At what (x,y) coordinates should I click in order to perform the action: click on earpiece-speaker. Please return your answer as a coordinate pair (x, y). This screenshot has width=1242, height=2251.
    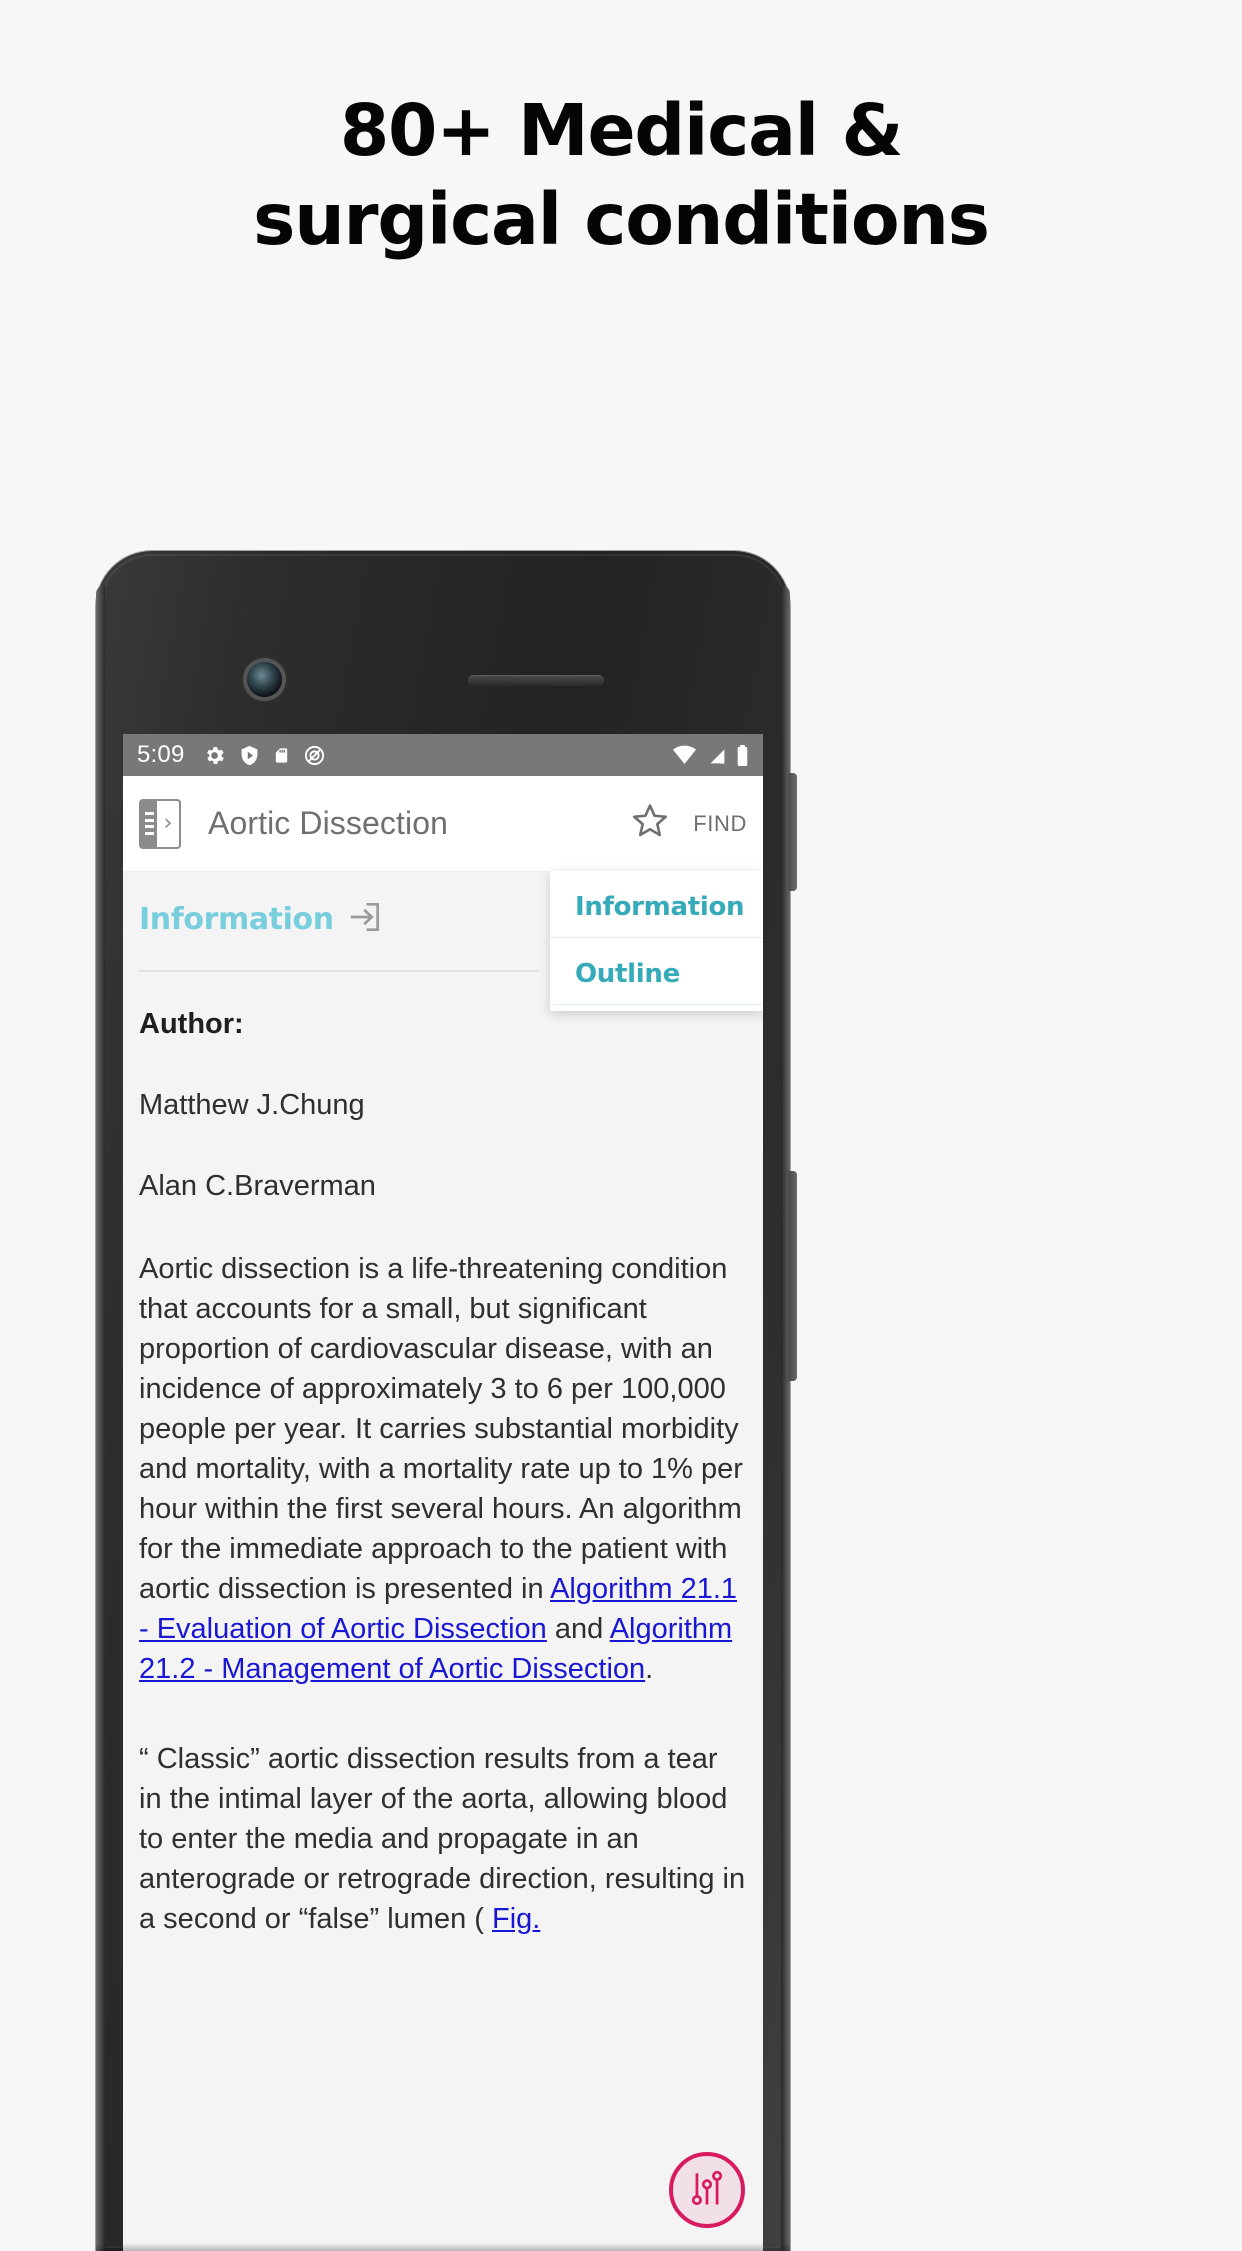
    Looking at the image, I should click on (536, 680).